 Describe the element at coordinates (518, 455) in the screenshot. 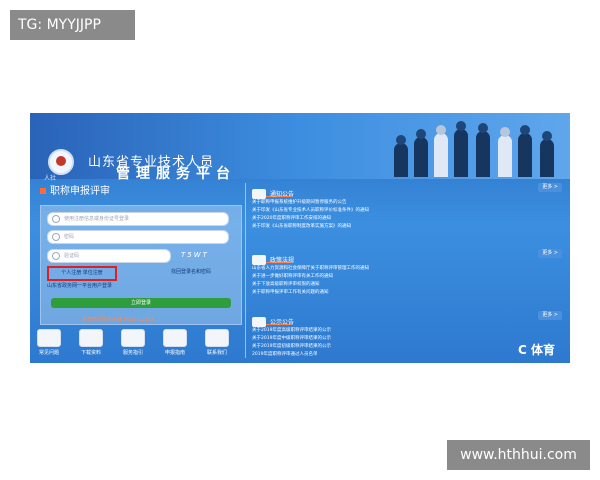

I see `site-watermark-overlay: www.hthhui.com` at that location.